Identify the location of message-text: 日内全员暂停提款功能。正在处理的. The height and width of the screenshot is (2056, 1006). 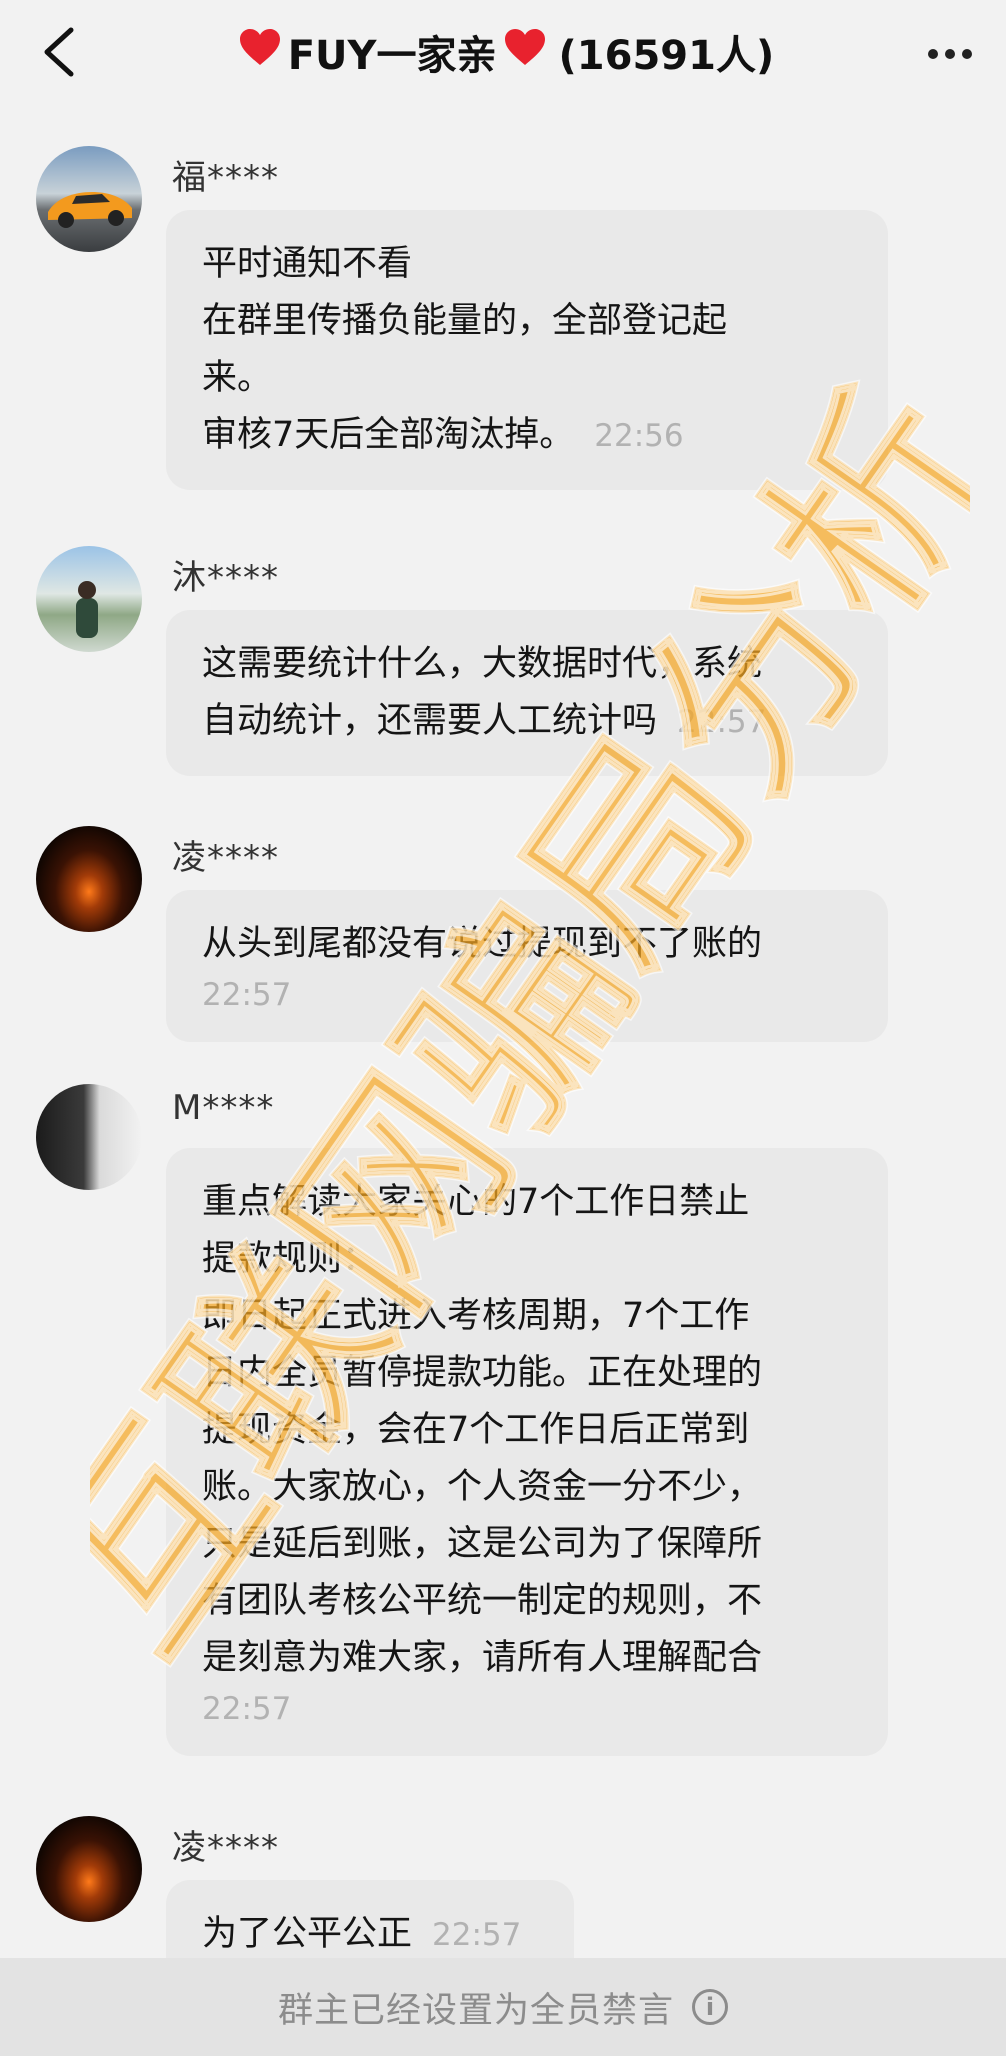
(482, 1373).